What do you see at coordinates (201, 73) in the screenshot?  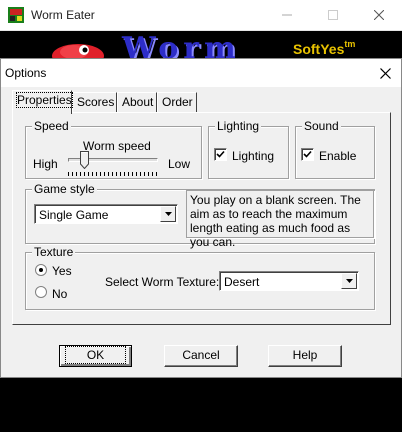 I see `dialog-titlebar: Options` at bounding box center [201, 73].